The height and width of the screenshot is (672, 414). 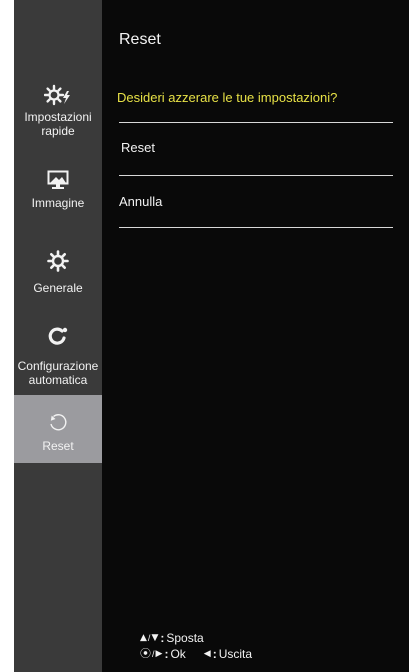 I want to click on left-arrow-icon: ◀, so click(x=207, y=654).